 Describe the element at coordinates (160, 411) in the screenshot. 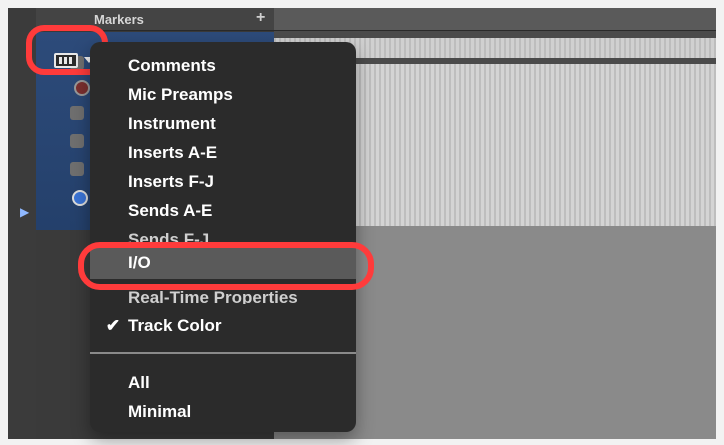

I see `menu-item-label: Minimal` at that location.